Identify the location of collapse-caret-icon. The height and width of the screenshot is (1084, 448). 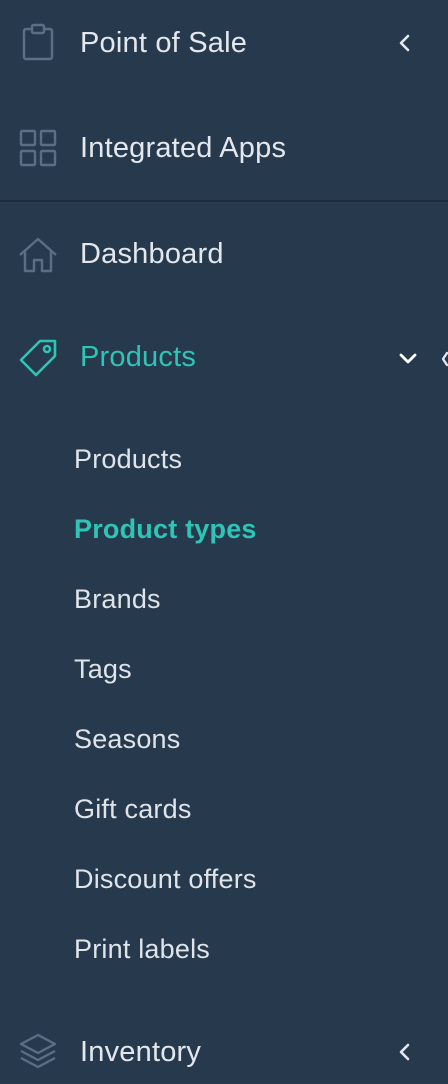
(444, 359).